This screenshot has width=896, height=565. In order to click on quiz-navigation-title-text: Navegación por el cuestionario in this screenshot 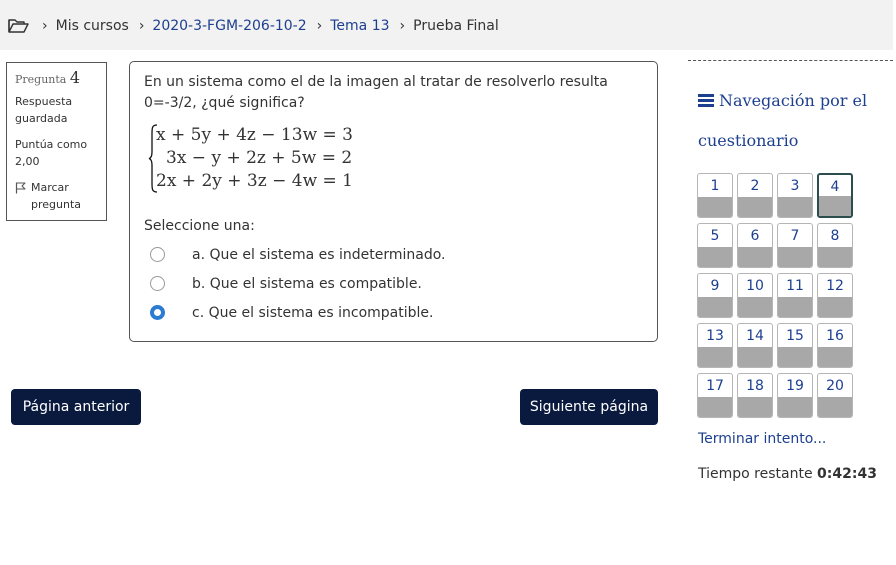, I will do `click(783, 120)`.